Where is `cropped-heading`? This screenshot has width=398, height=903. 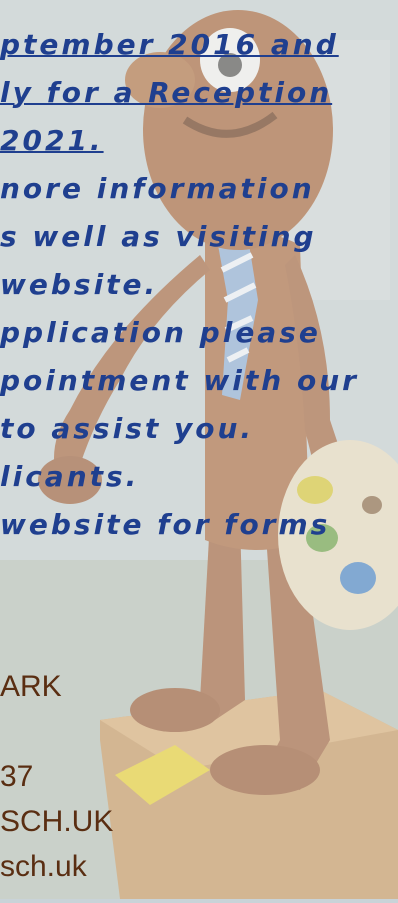 cropped-heading is located at coordinates (199, 4).